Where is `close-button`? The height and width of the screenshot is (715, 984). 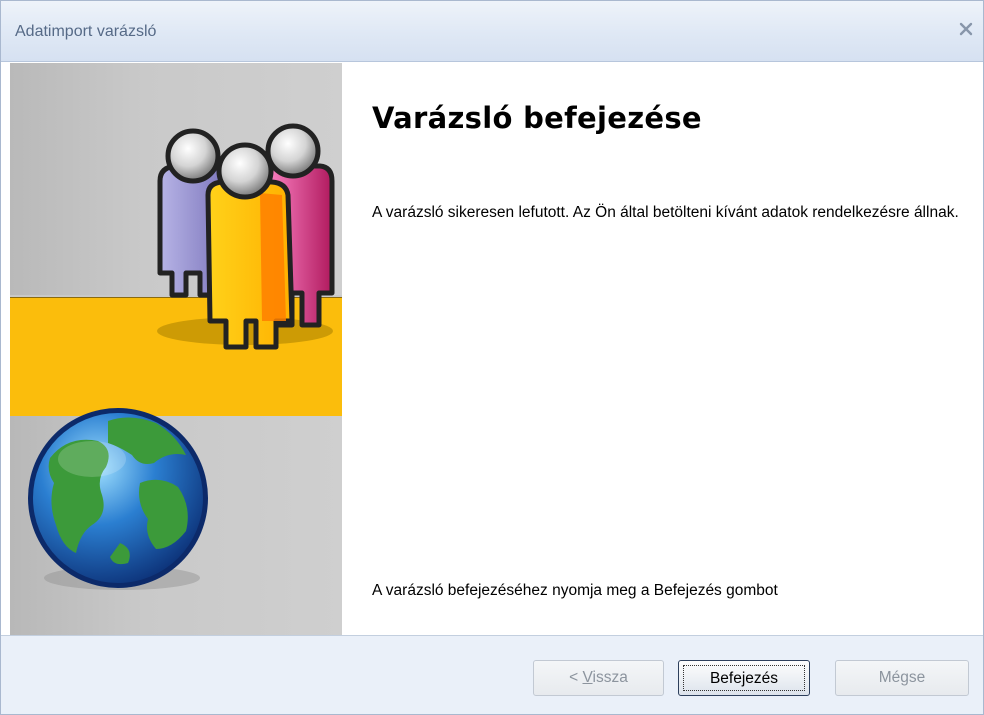
close-button is located at coordinates (966, 29).